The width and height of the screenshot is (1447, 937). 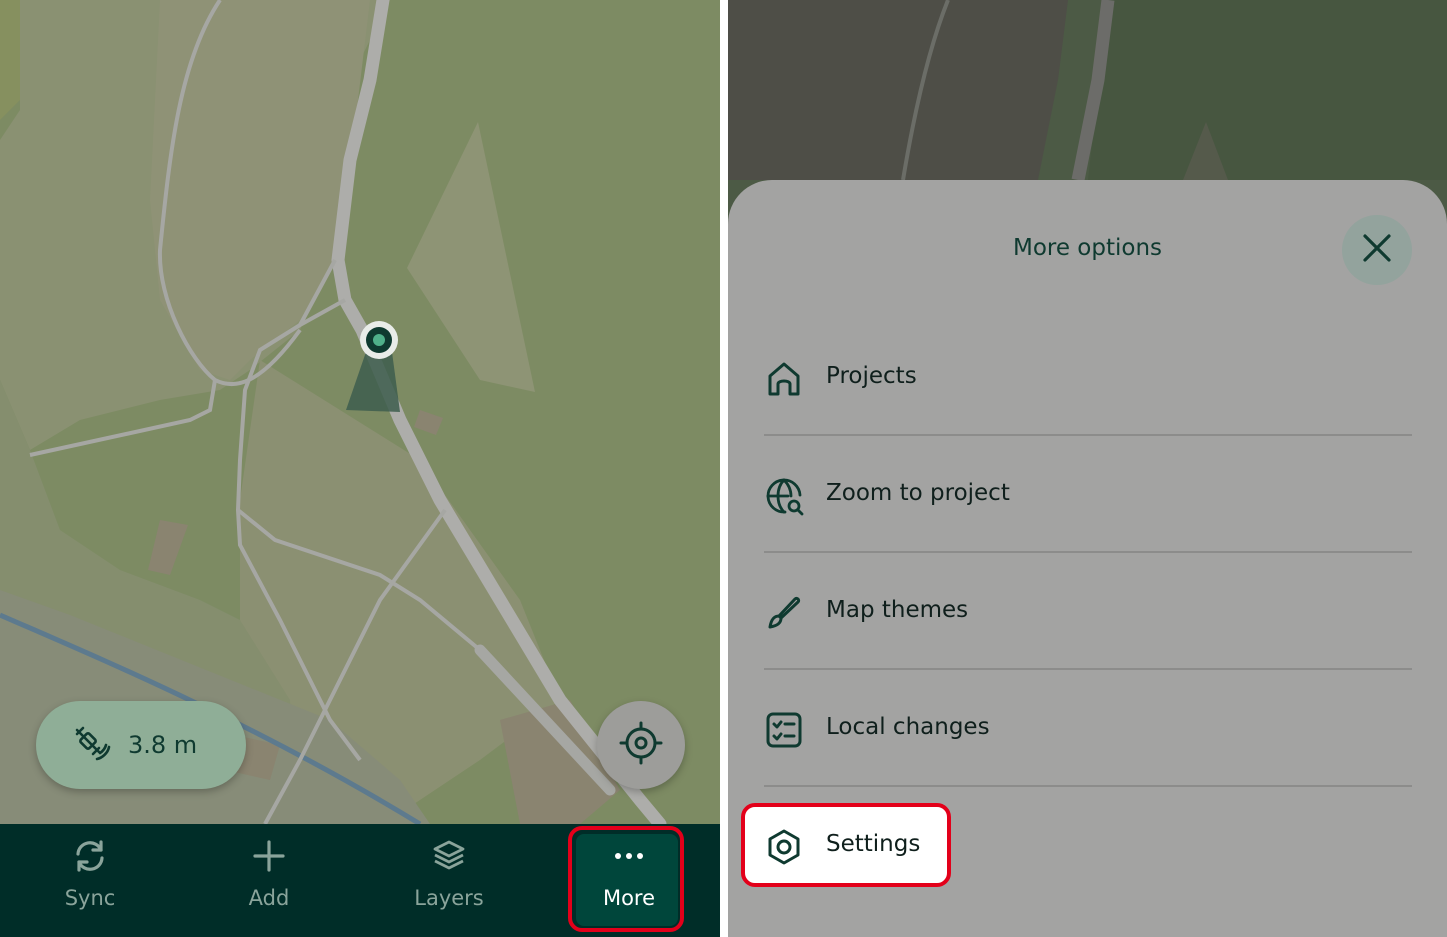 What do you see at coordinates (784, 379) in the screenshot?
I see `home-icon` at bounding box center [784, 379].